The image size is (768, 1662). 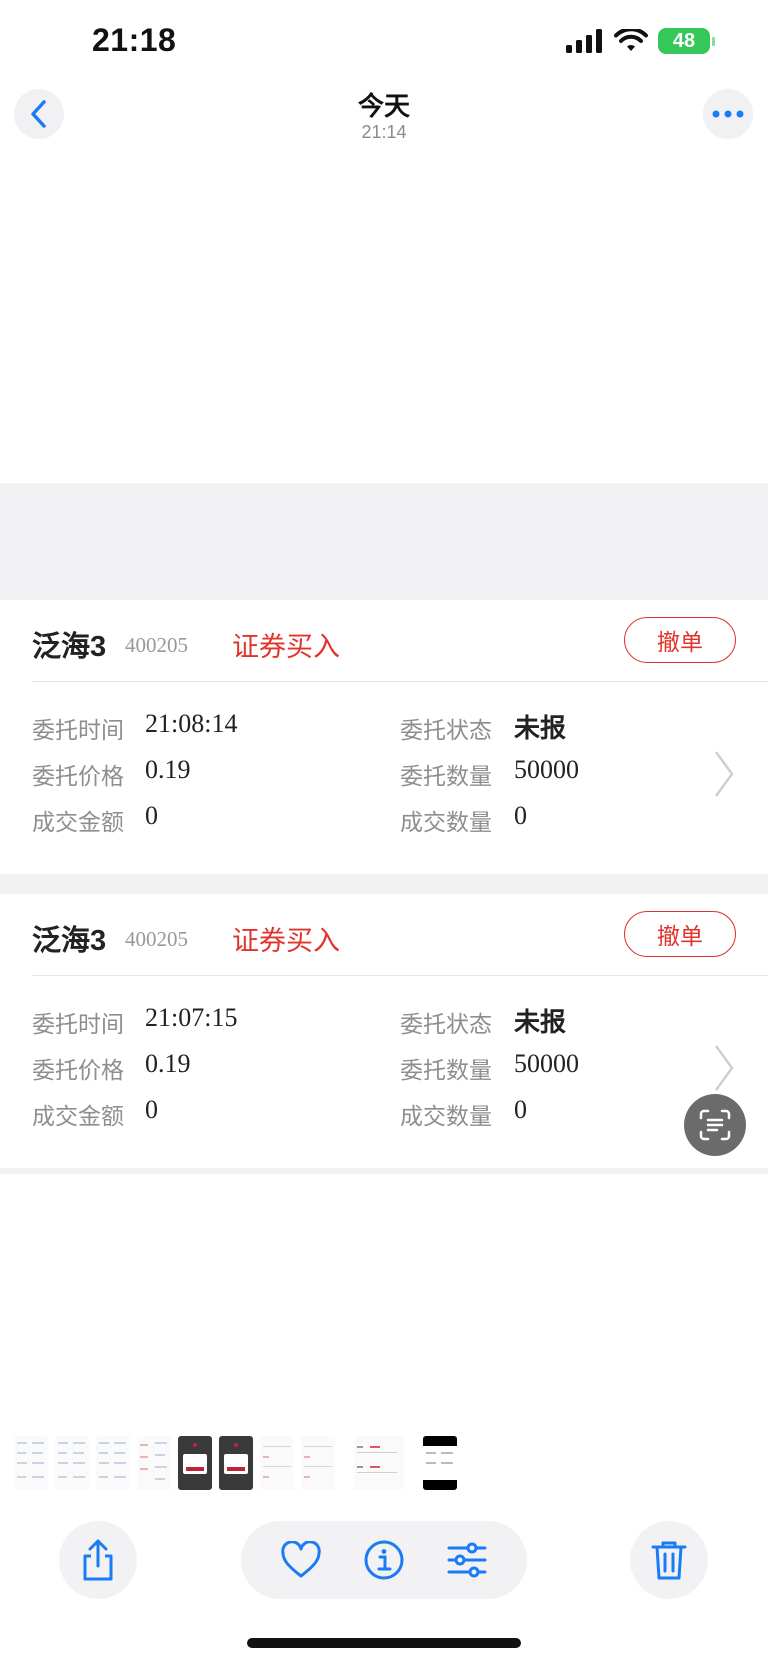 I want to click on trash-icon, so click(x=669, y=1560).